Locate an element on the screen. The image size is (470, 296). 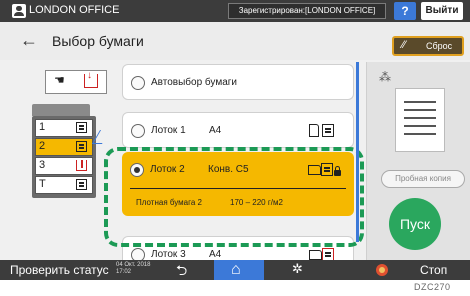
back-arrow-icon: ← is located at coordinates (29, 40).